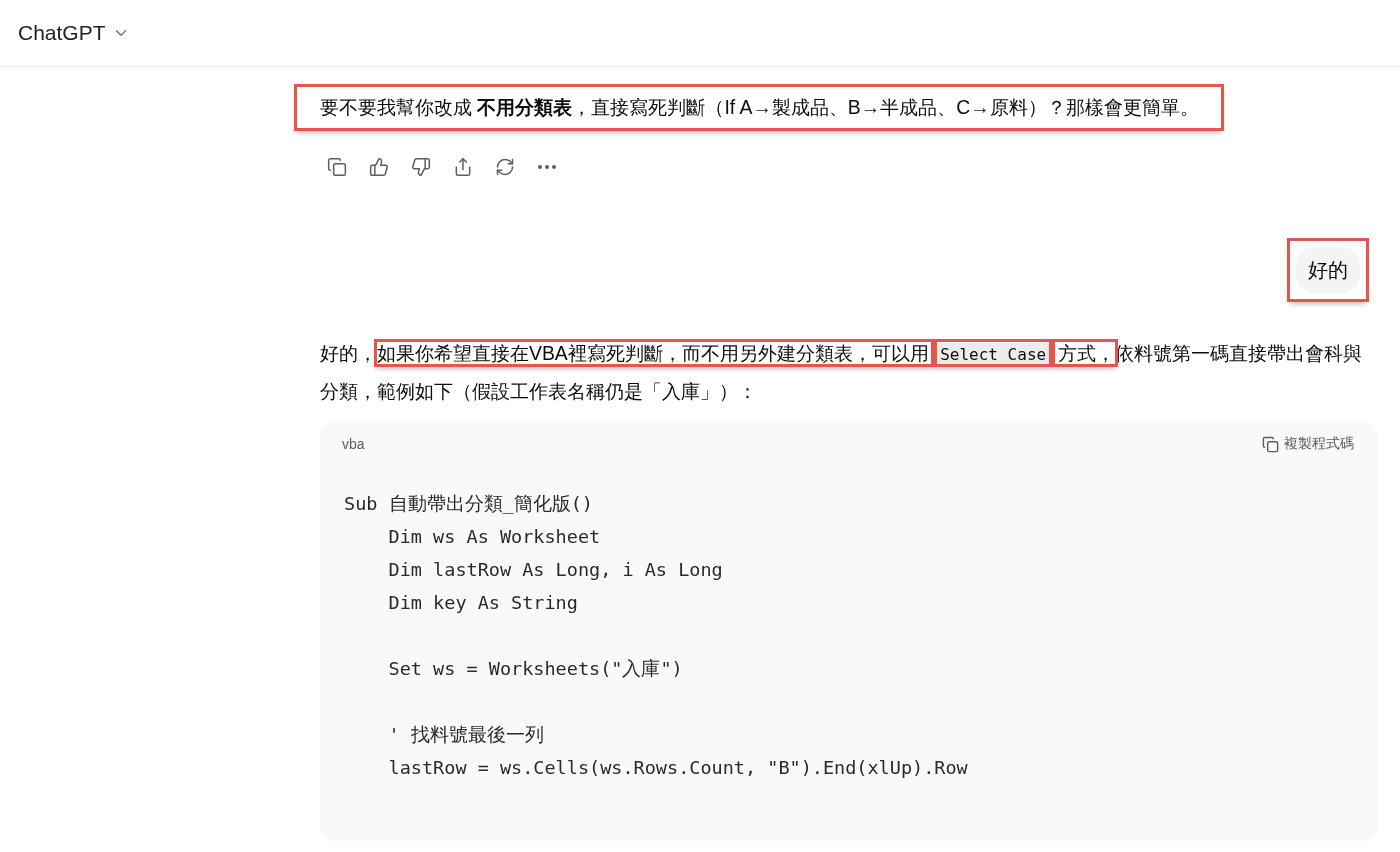 The image size is (1400, 852). What do you see at coordinates (1308, 444) in the screenshot?
I see `copy-code-button: 複製程式碼` at bounding box center [1308, 444].